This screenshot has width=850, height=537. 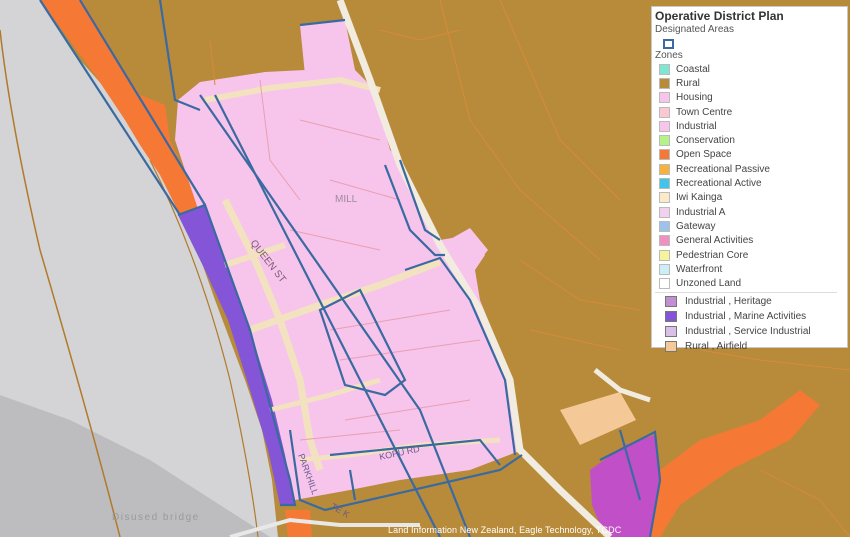 What do you see at coordinates (688, 83) in the screenshot?
I see `legend-item-label: Rural` at bounding box center [688, 83].